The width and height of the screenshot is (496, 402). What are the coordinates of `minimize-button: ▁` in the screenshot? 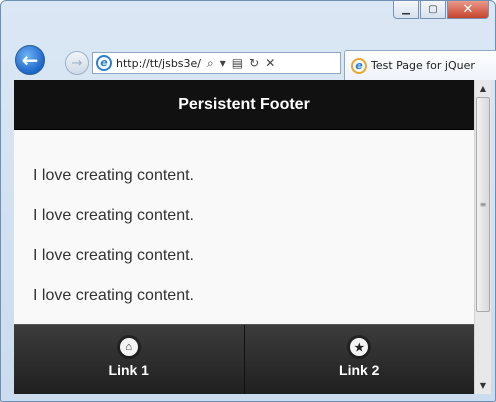 It's located at (406, 10).